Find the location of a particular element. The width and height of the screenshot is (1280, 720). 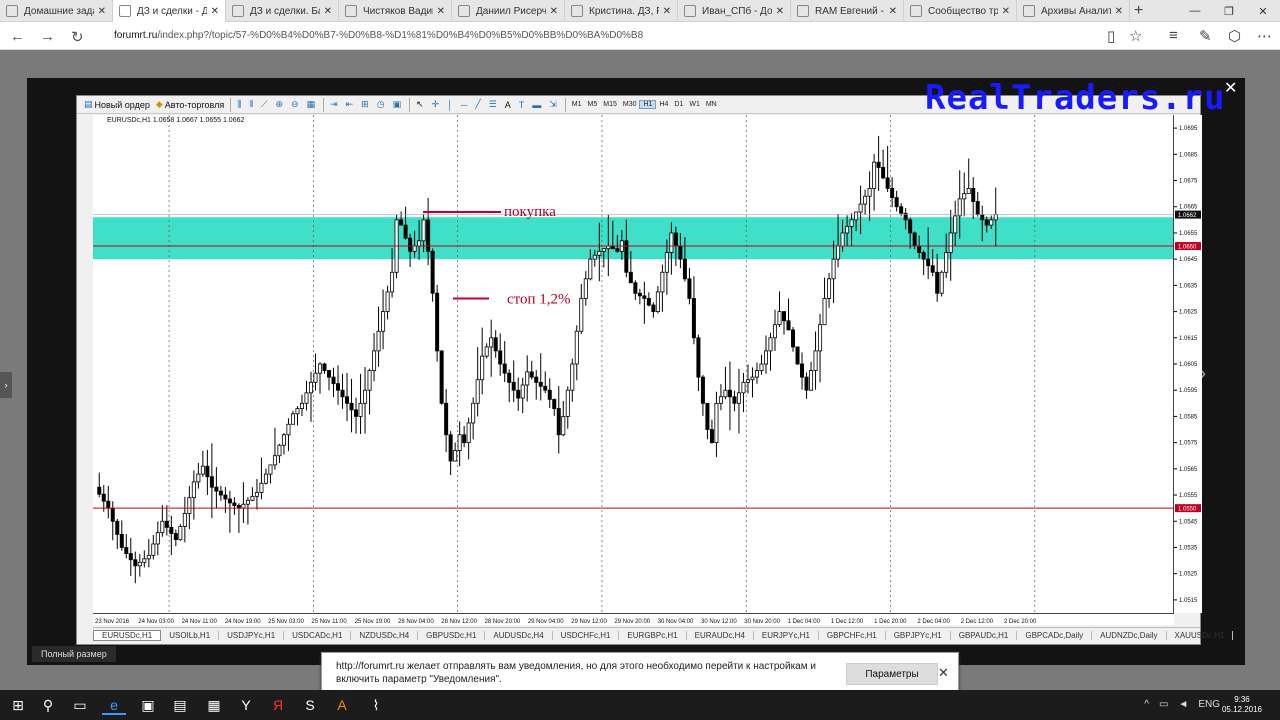

tile-windows-icon: ▦ is located at coordinates (312, 104).